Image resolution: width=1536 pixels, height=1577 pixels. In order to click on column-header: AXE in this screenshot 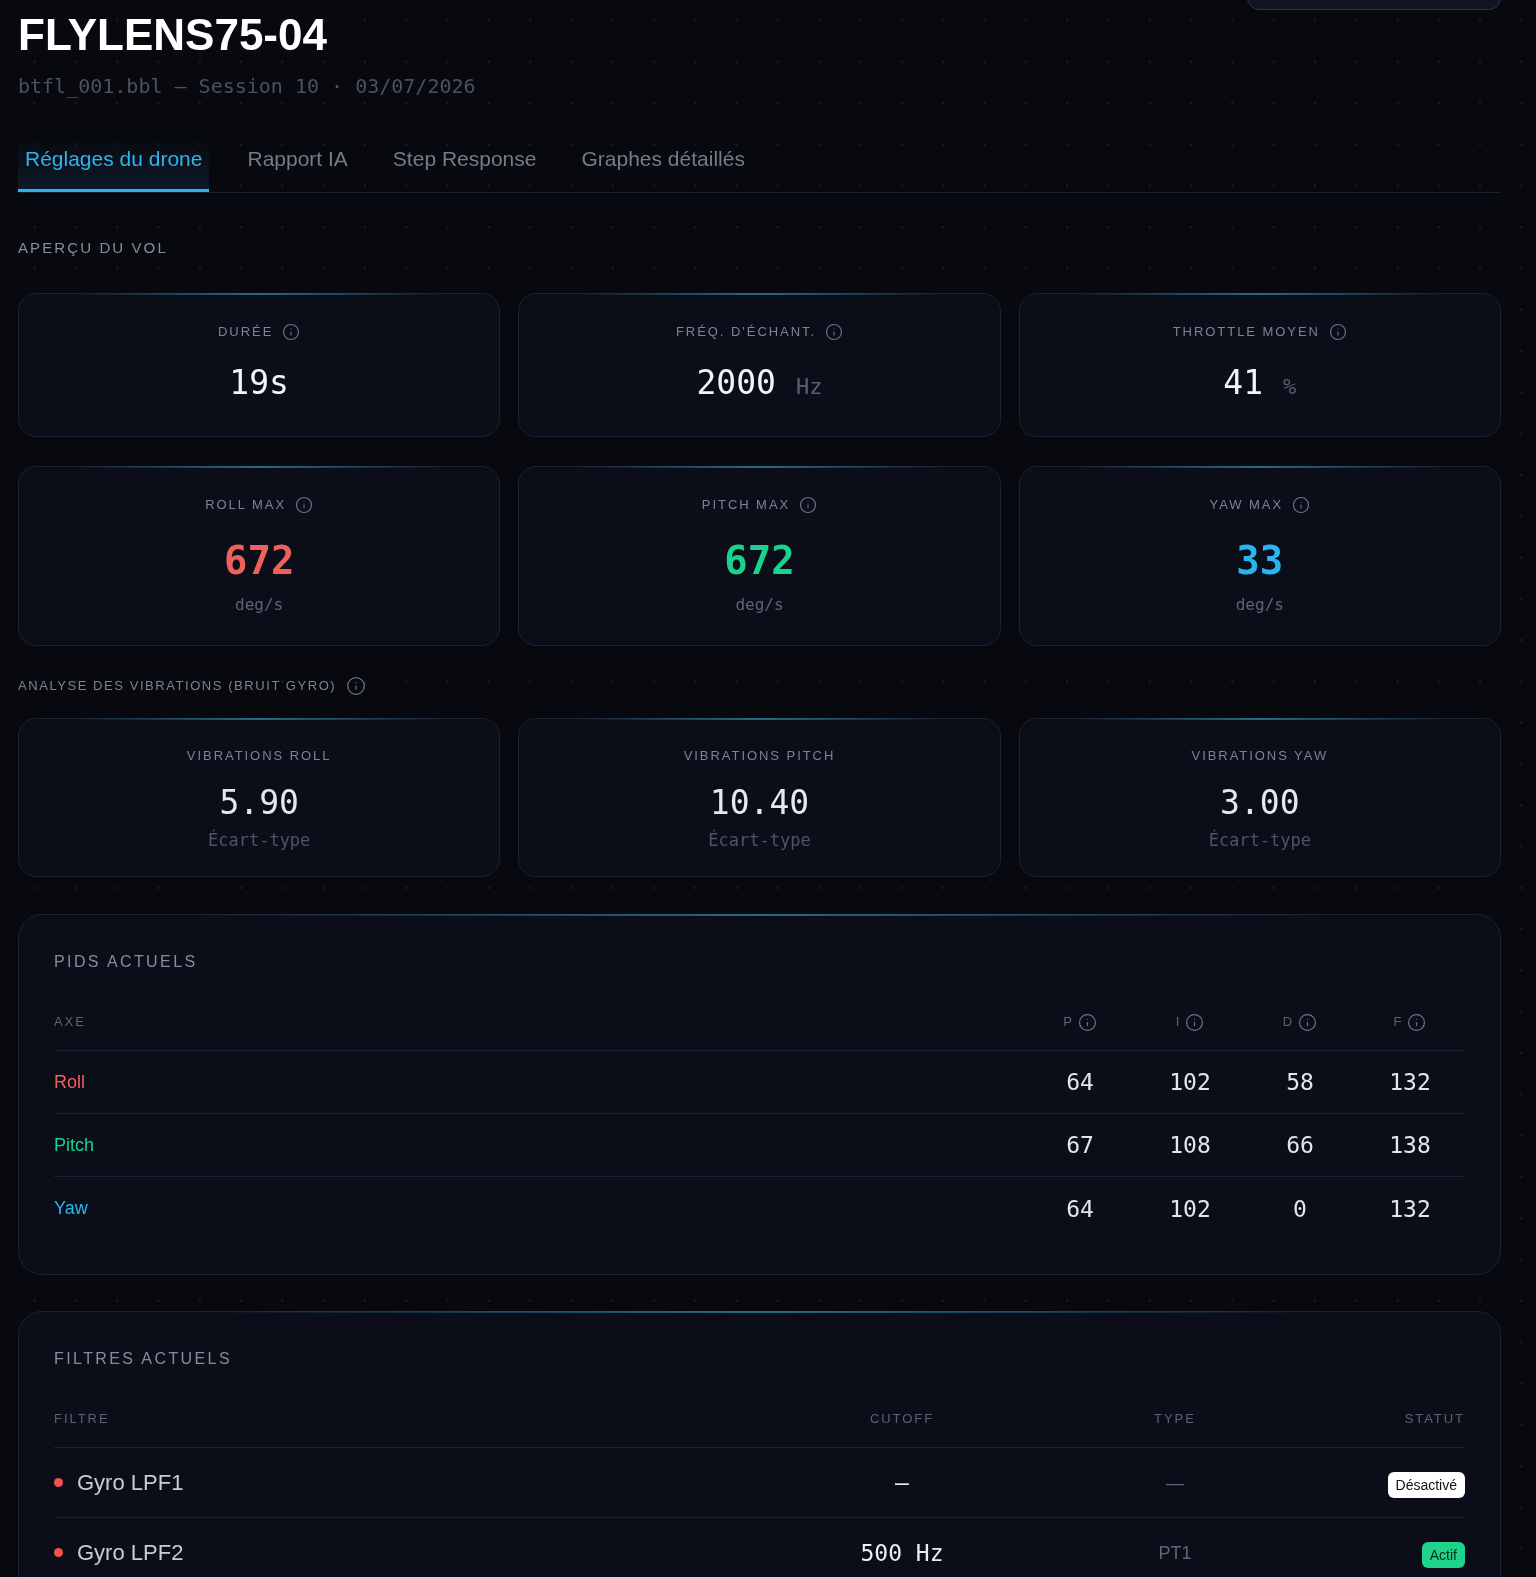, I will do `click(70, 1022)`.